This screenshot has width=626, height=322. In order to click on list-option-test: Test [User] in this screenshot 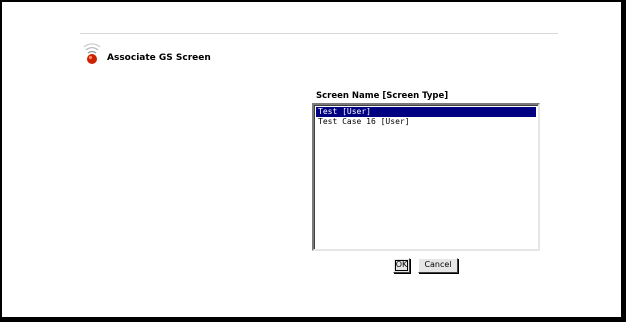, I will do `click(426, 112)`.